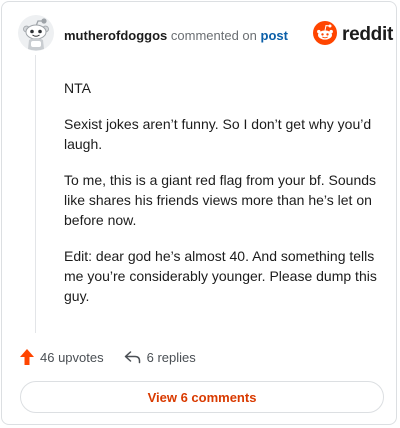 This screenshot has width=400, height=428. I want to click on reply-arrow-icon, so click(132, 357).